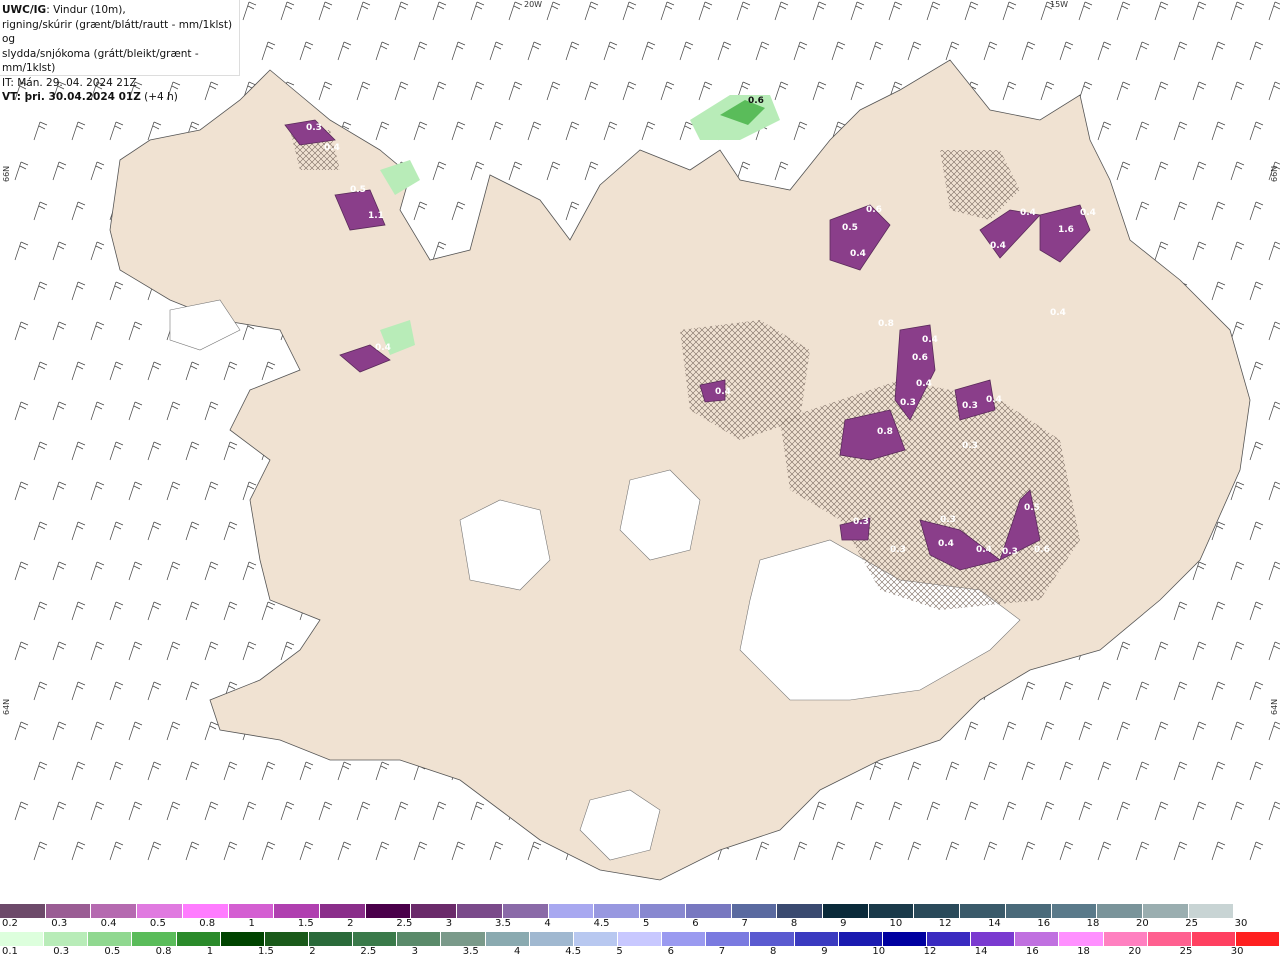  Describe the element at coordinates (773, 951) in the screenshot. I see `scale-label: 8` at that location.